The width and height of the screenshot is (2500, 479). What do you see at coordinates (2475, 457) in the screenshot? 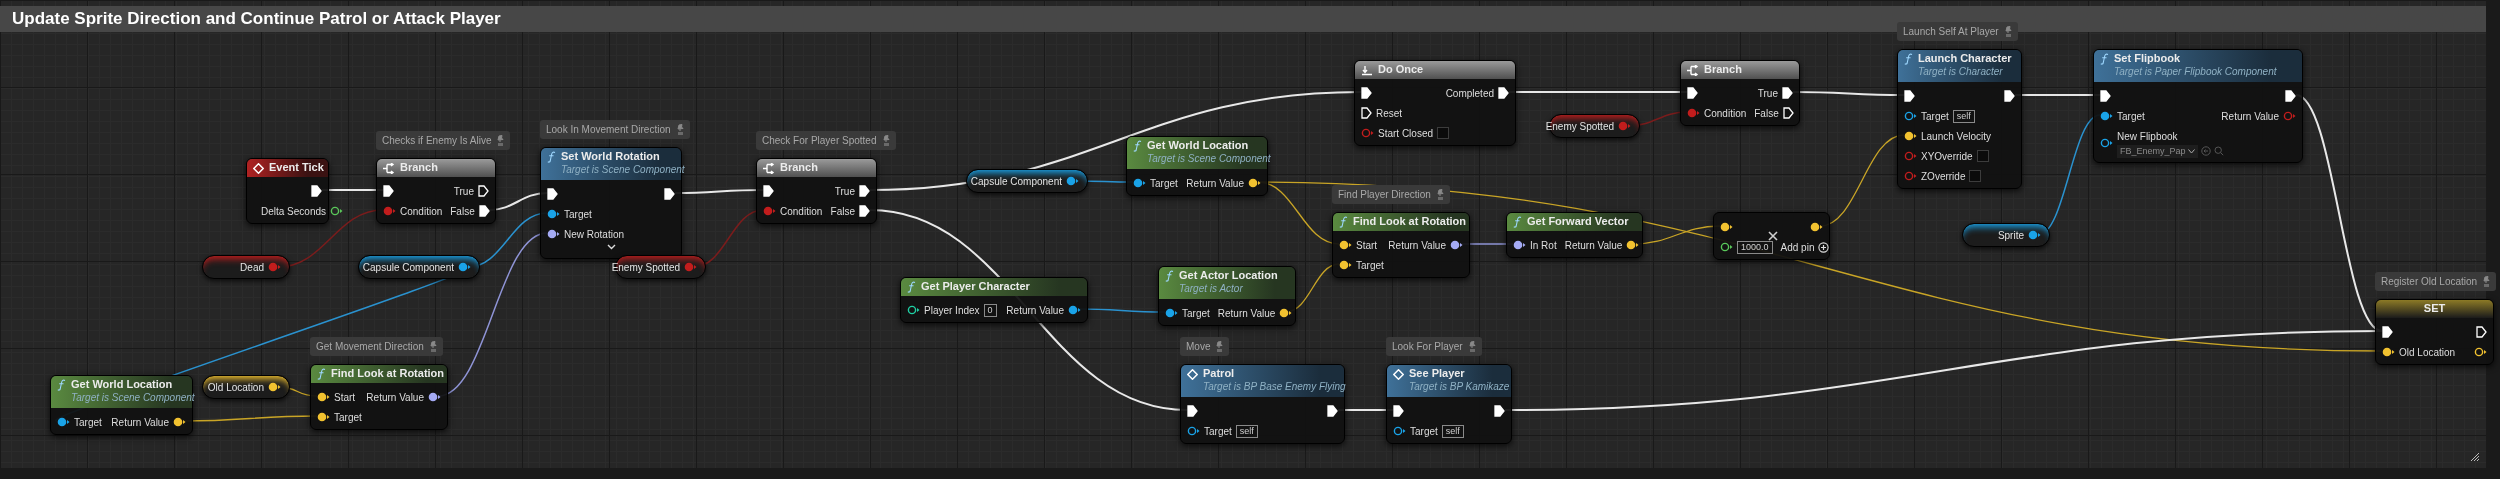
I see `resize-grip-icon` at bounding box center [2475, 457].